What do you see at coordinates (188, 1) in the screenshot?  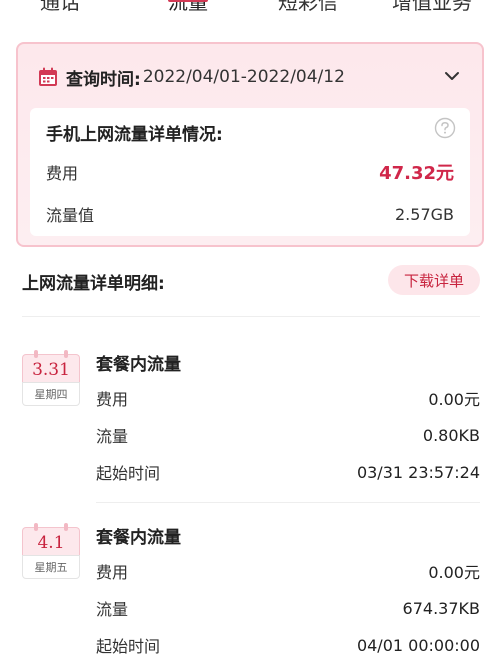 I see `active-tab-indicator` at bounding box center [188, 1].